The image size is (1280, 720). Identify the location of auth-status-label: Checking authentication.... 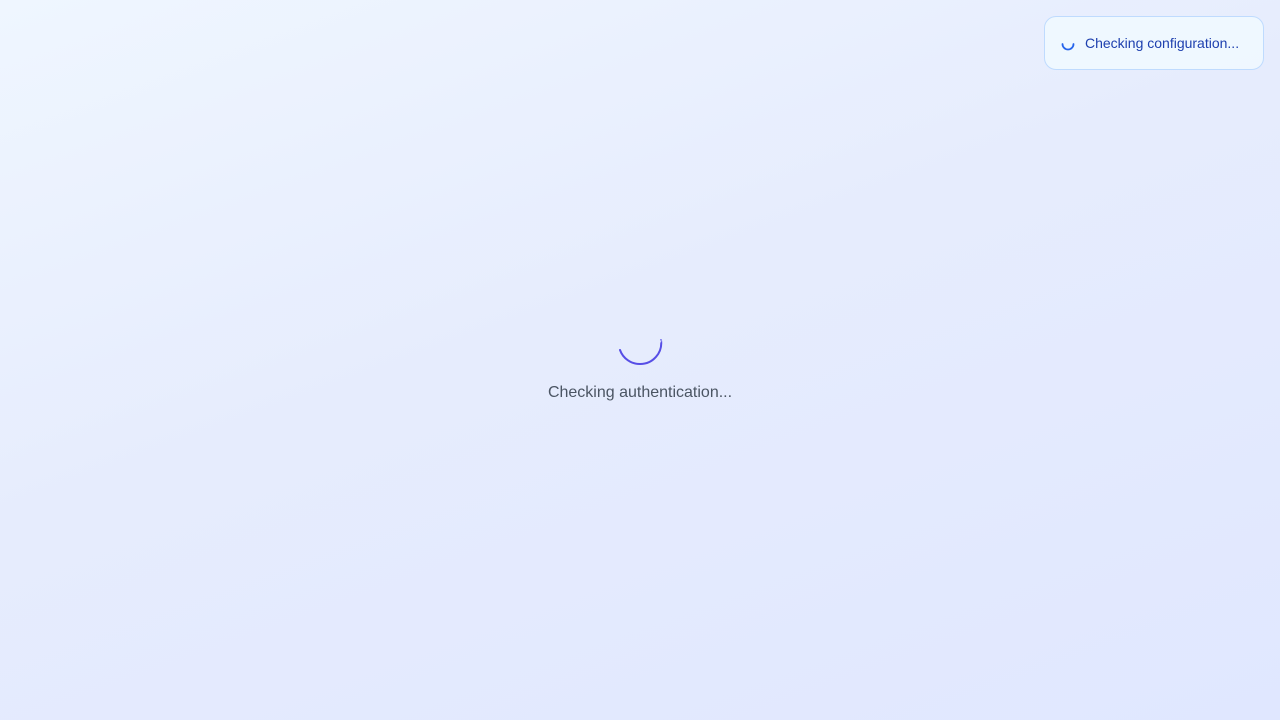
(640, 392).